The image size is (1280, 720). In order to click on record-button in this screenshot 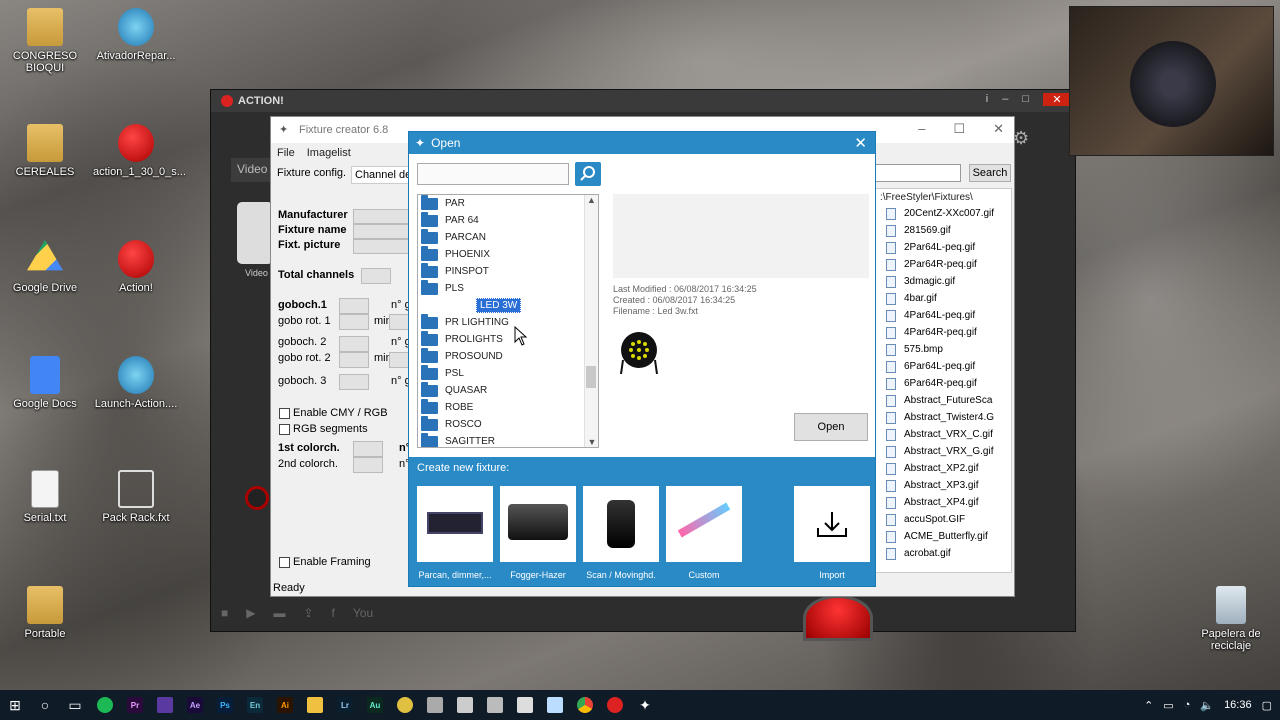, I will do `click(838, 618)`.